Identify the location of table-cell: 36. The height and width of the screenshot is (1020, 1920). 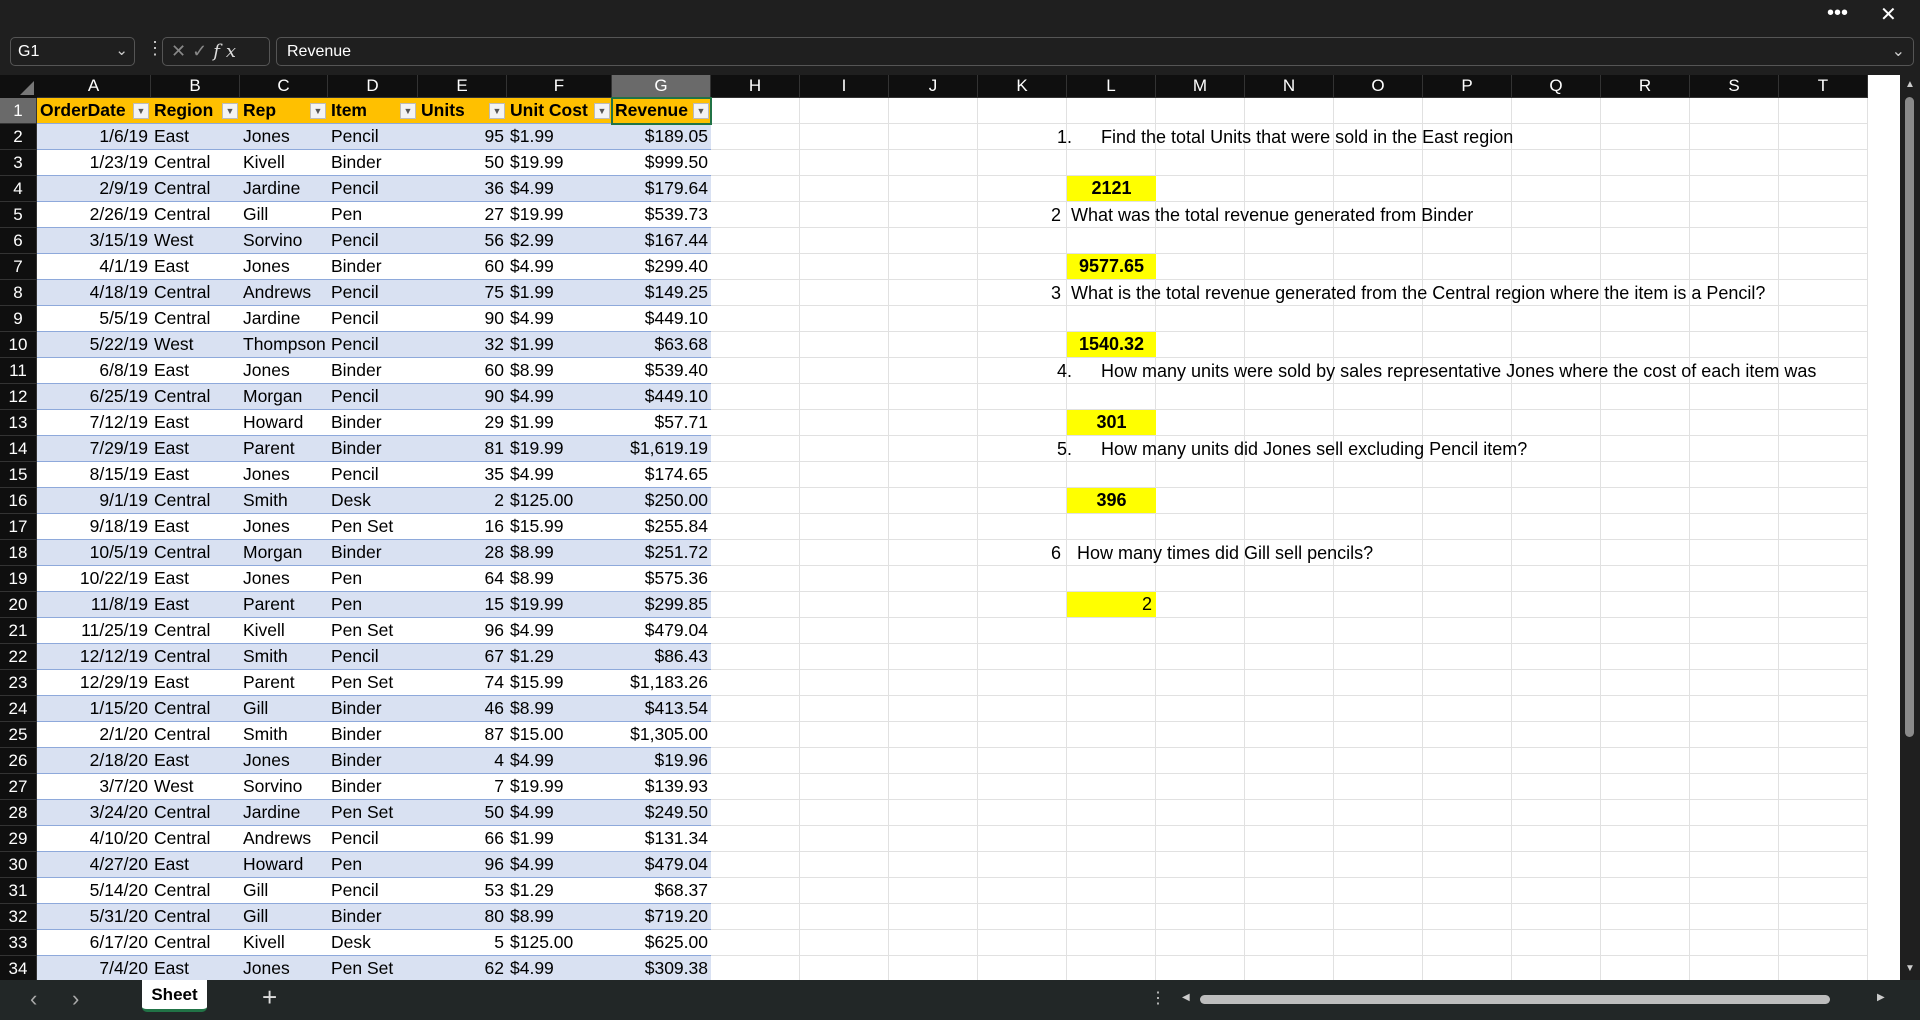
(462, 189).